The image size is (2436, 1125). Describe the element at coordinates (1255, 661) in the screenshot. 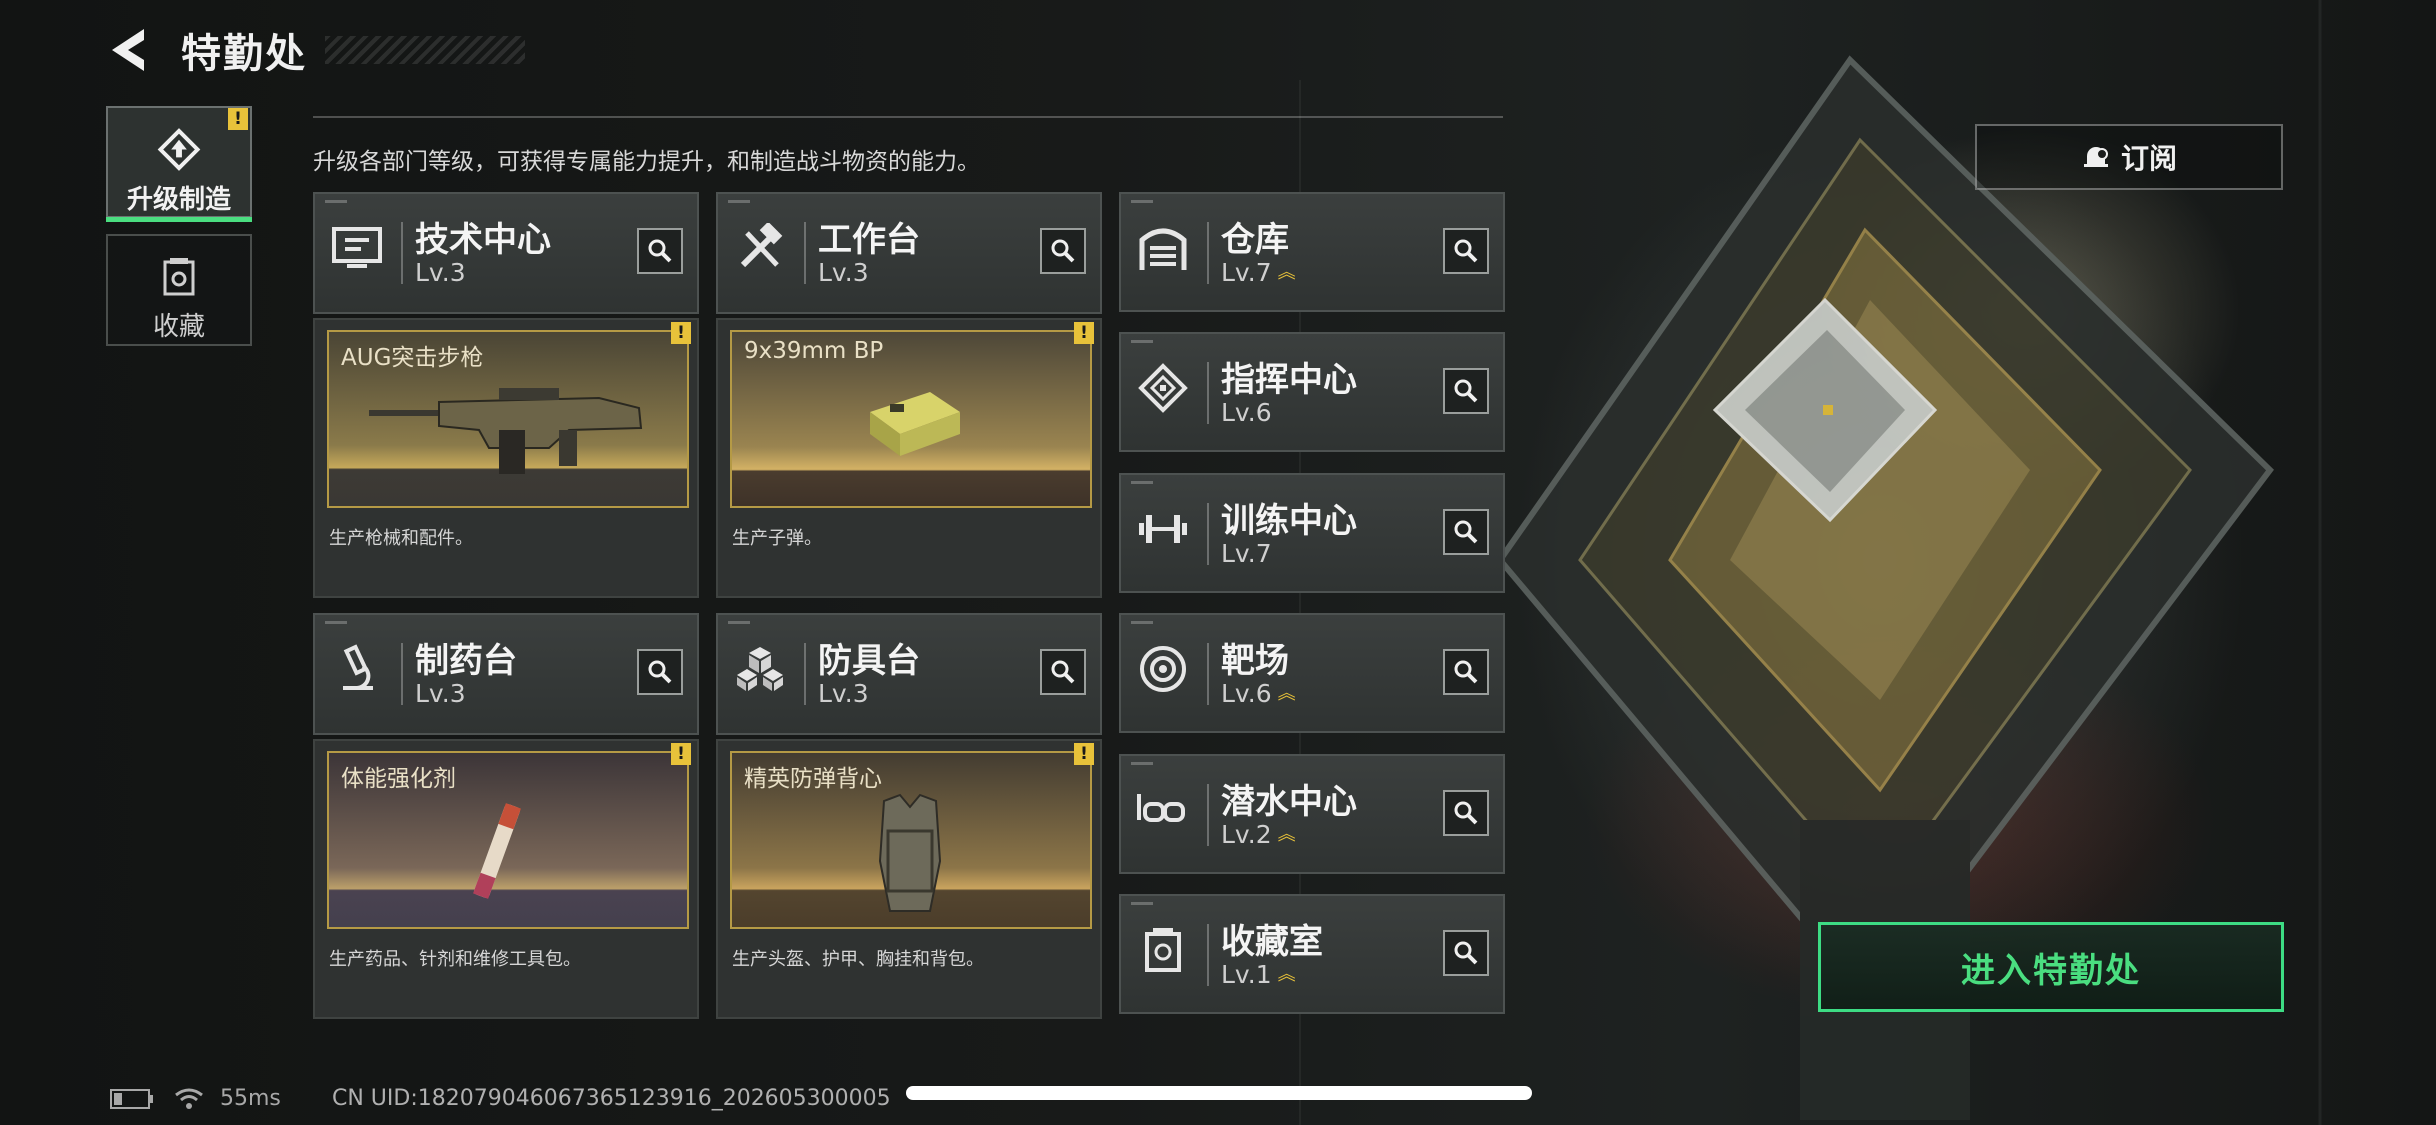

I see `dept-name: 靶场` at that location.